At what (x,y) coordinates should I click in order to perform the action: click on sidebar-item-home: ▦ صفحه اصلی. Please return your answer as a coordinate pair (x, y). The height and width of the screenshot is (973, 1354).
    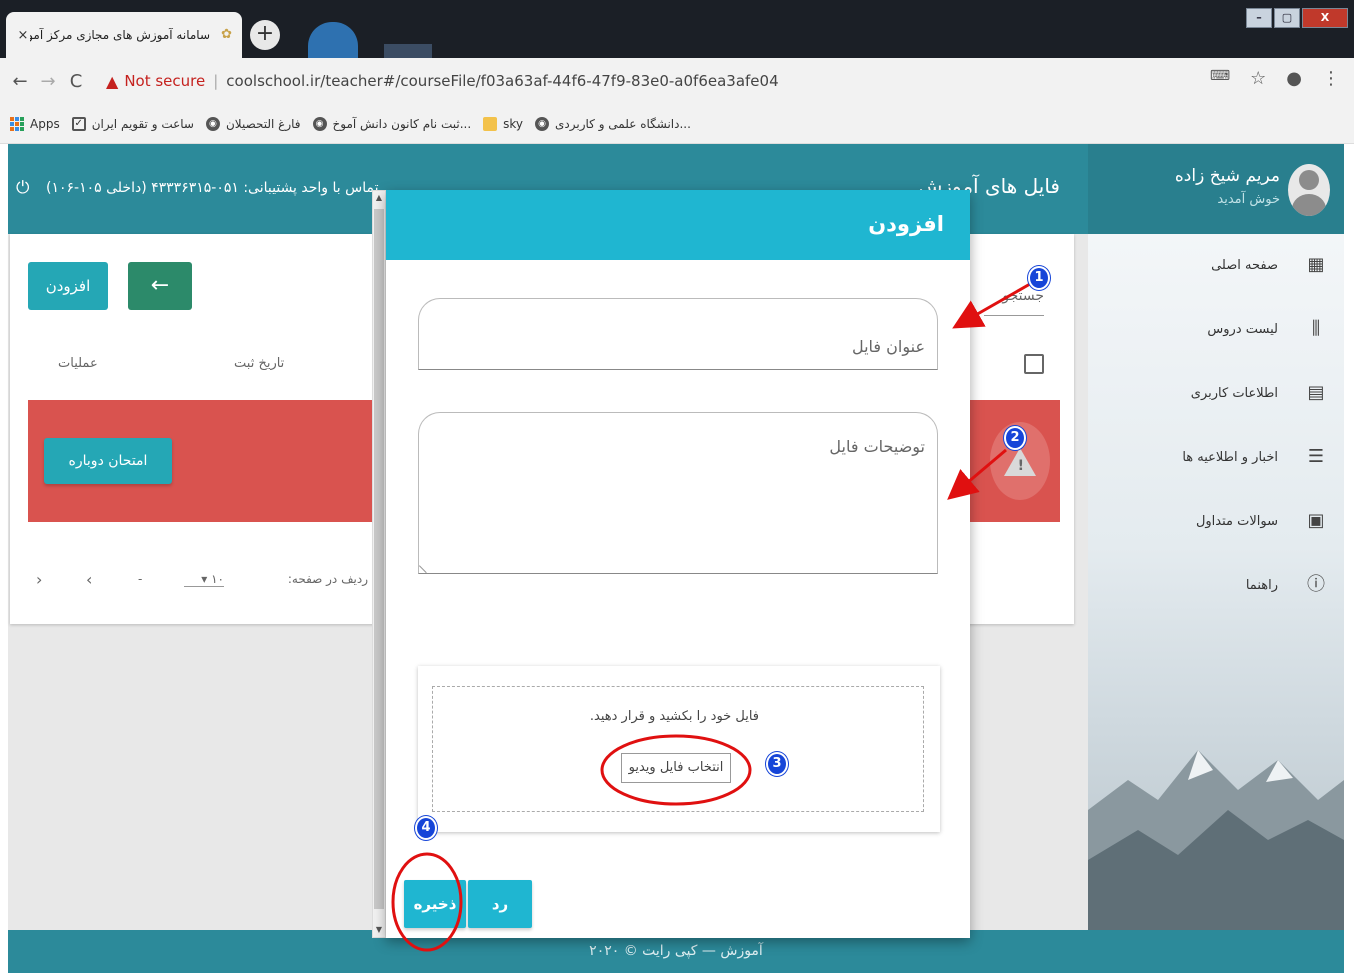
    Looking at the image, I should click on (1213, 265).